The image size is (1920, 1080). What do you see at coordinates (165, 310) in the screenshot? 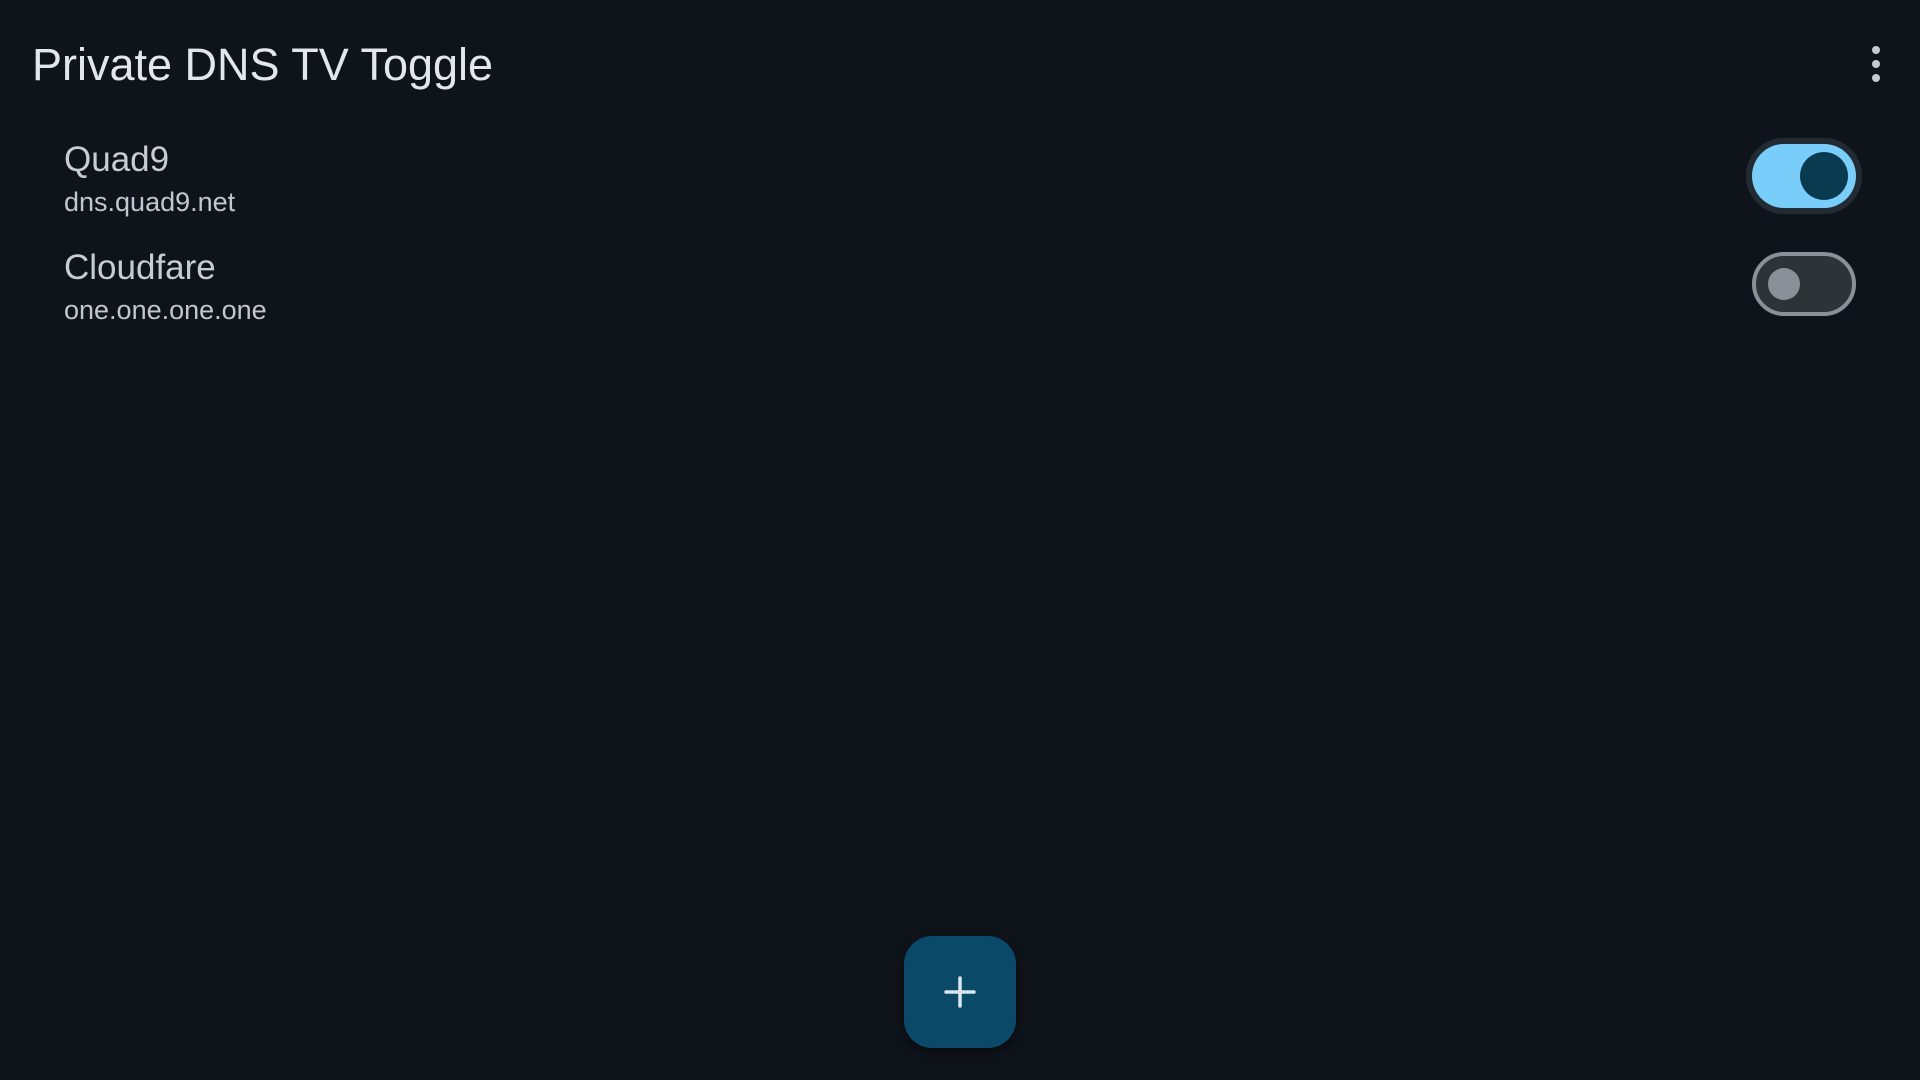
I see `dns-hostname: one.one.one.one` at bounding box center [165, 310].